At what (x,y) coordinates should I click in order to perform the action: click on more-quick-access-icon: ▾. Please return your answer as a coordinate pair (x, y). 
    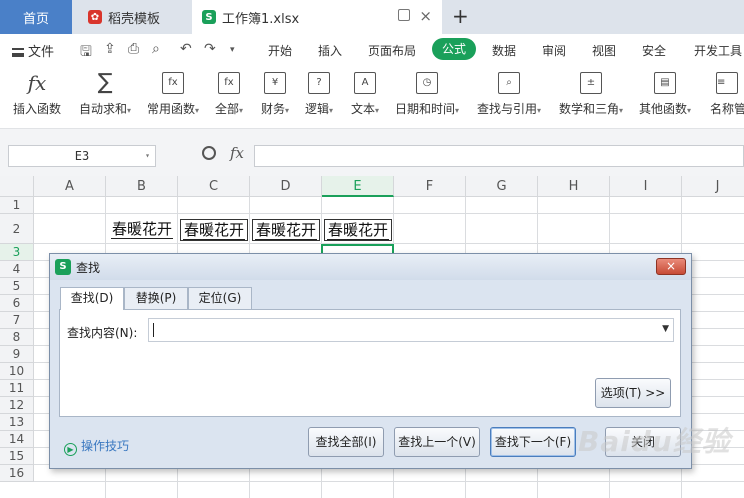
    Looking at the image, I should click on (232, 50).